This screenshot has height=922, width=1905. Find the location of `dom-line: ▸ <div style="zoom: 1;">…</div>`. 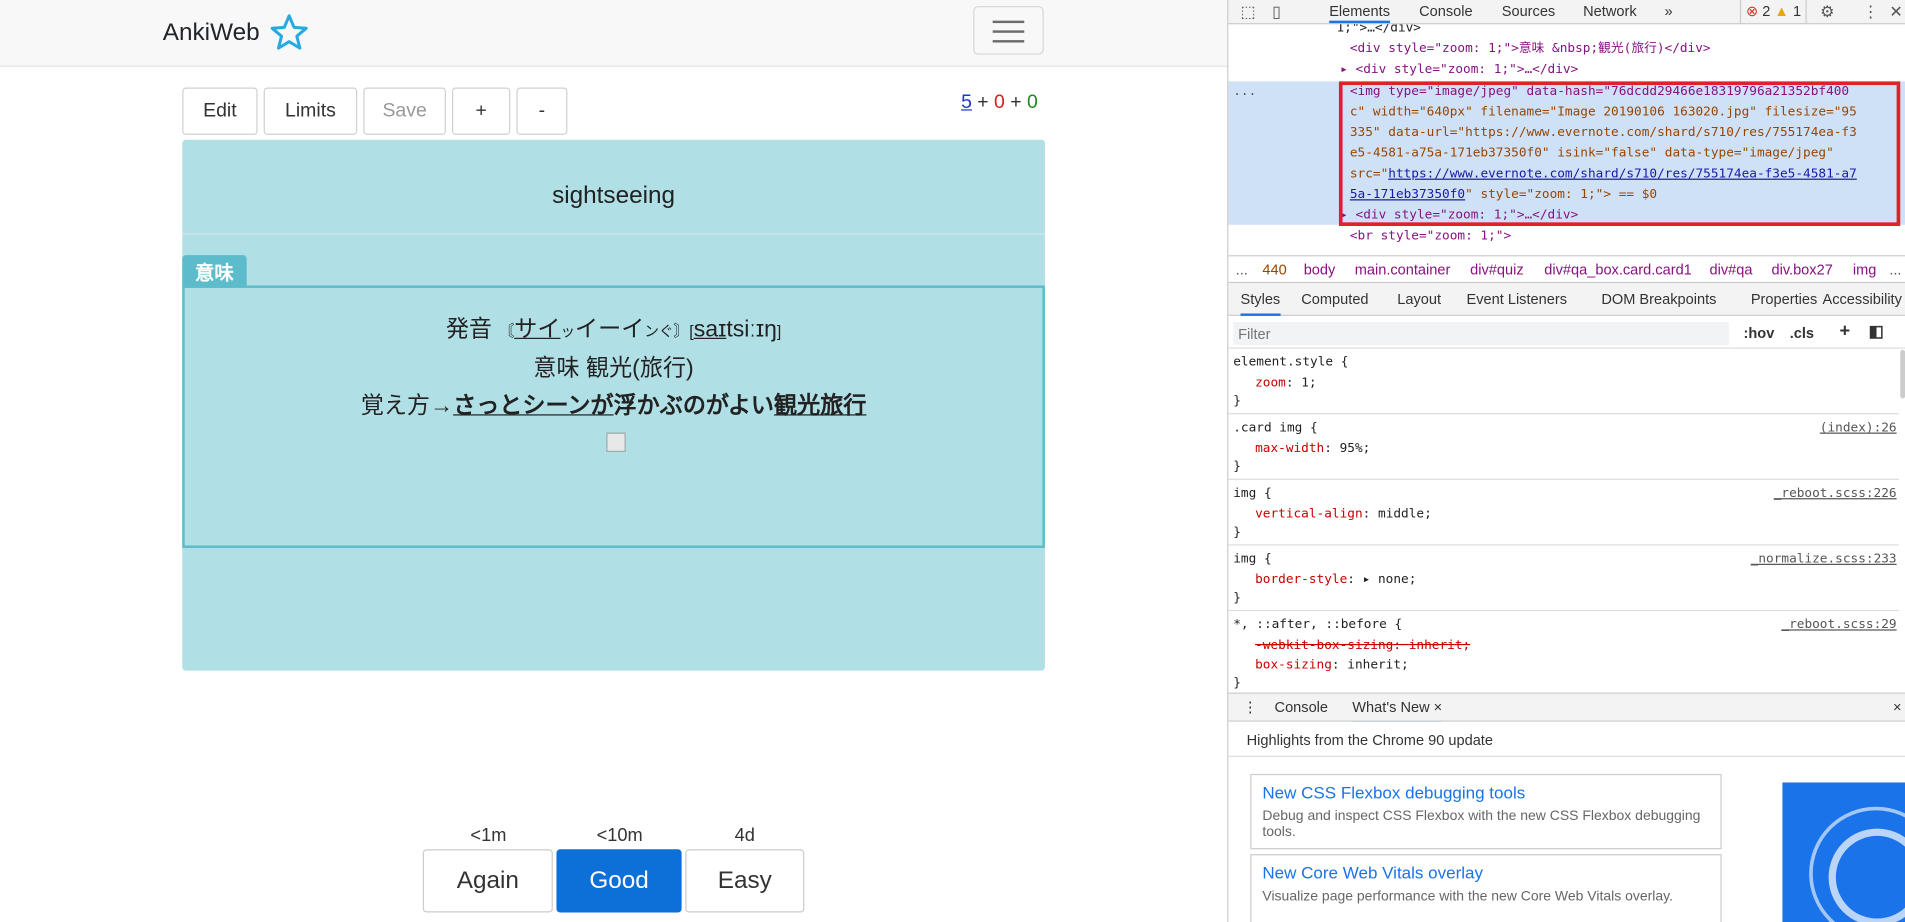

dom-line: ▸ <div style="zoom: 1;">…</div> is located at coordinates (1459, 70).